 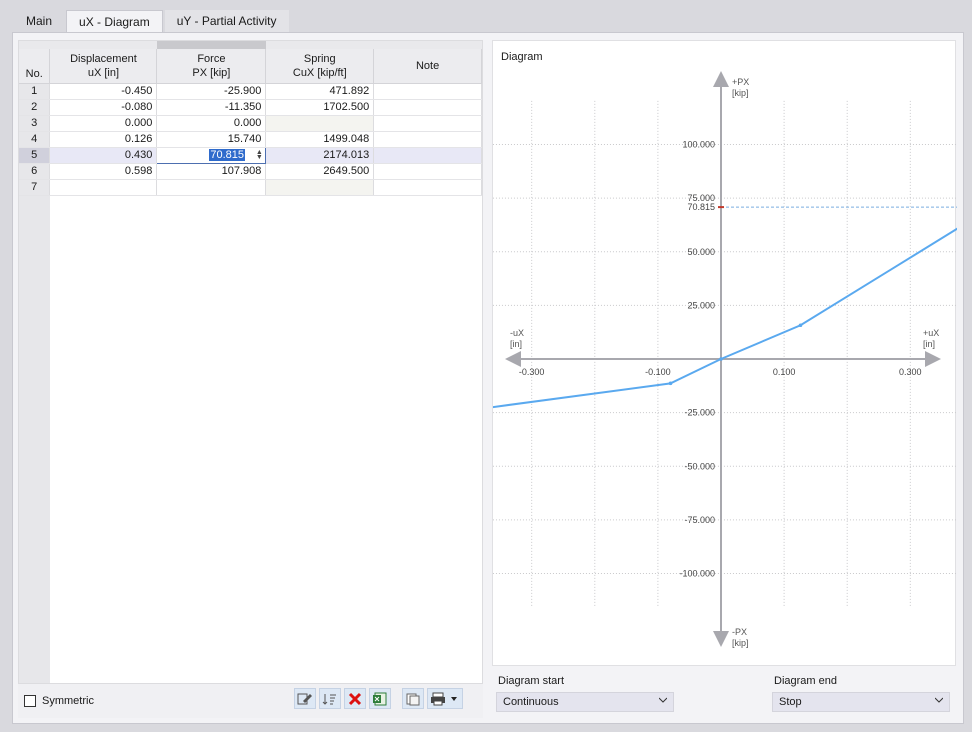 I want to click on table-row: 1 -0.450 -25.900 471.892, so click(x=250, y=91).